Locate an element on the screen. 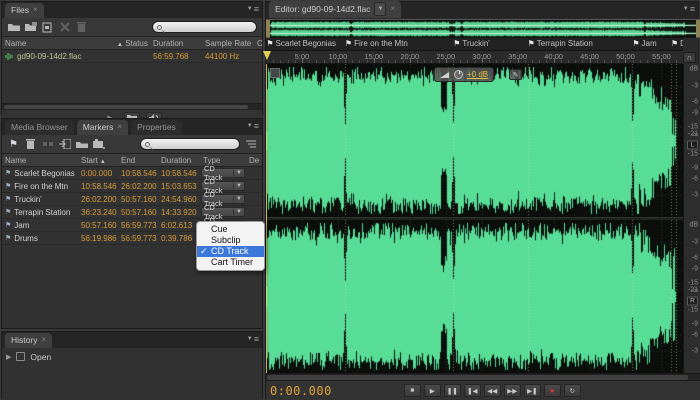  gain-value: +0 dB is located at coordinates (477, 74).